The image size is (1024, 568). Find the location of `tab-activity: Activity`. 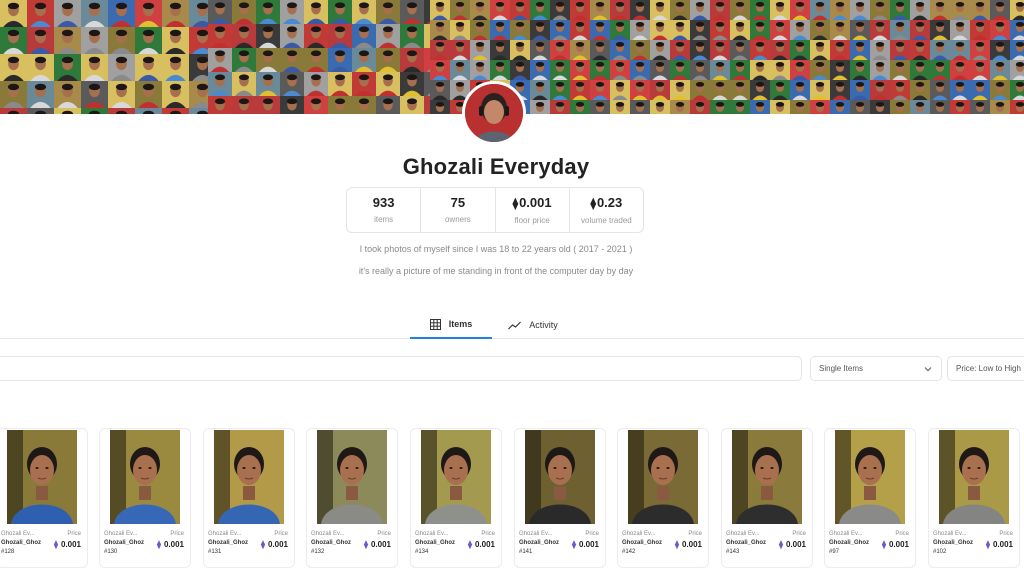

tab-activity: Activity is located at coordinates (533, 325).